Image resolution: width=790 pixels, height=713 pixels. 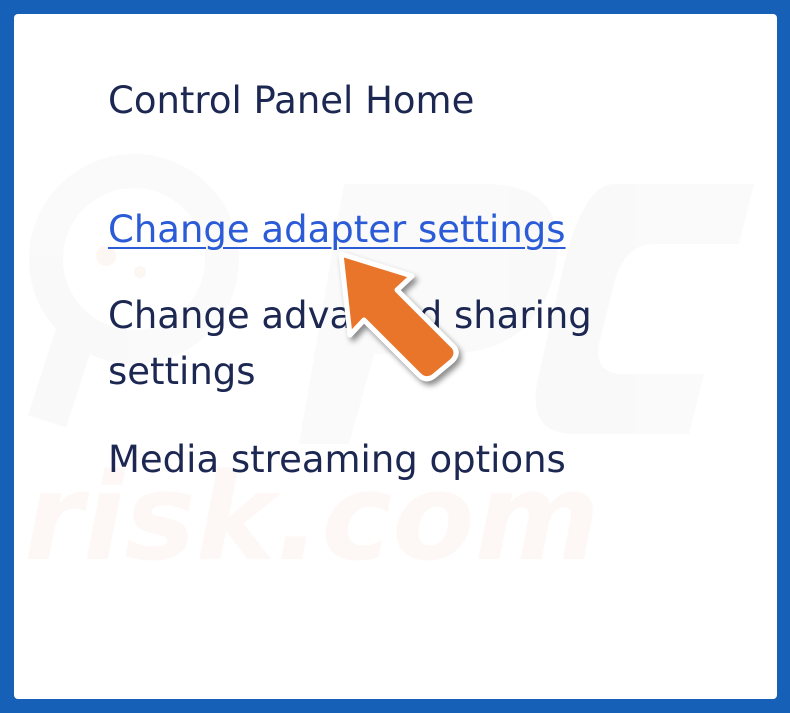 What do you see at coordinates (337, 230) in the screenshot?
I see `sidebar-item-change-adapter-settings: Change adapter settings` at bounding box center [337, 230].